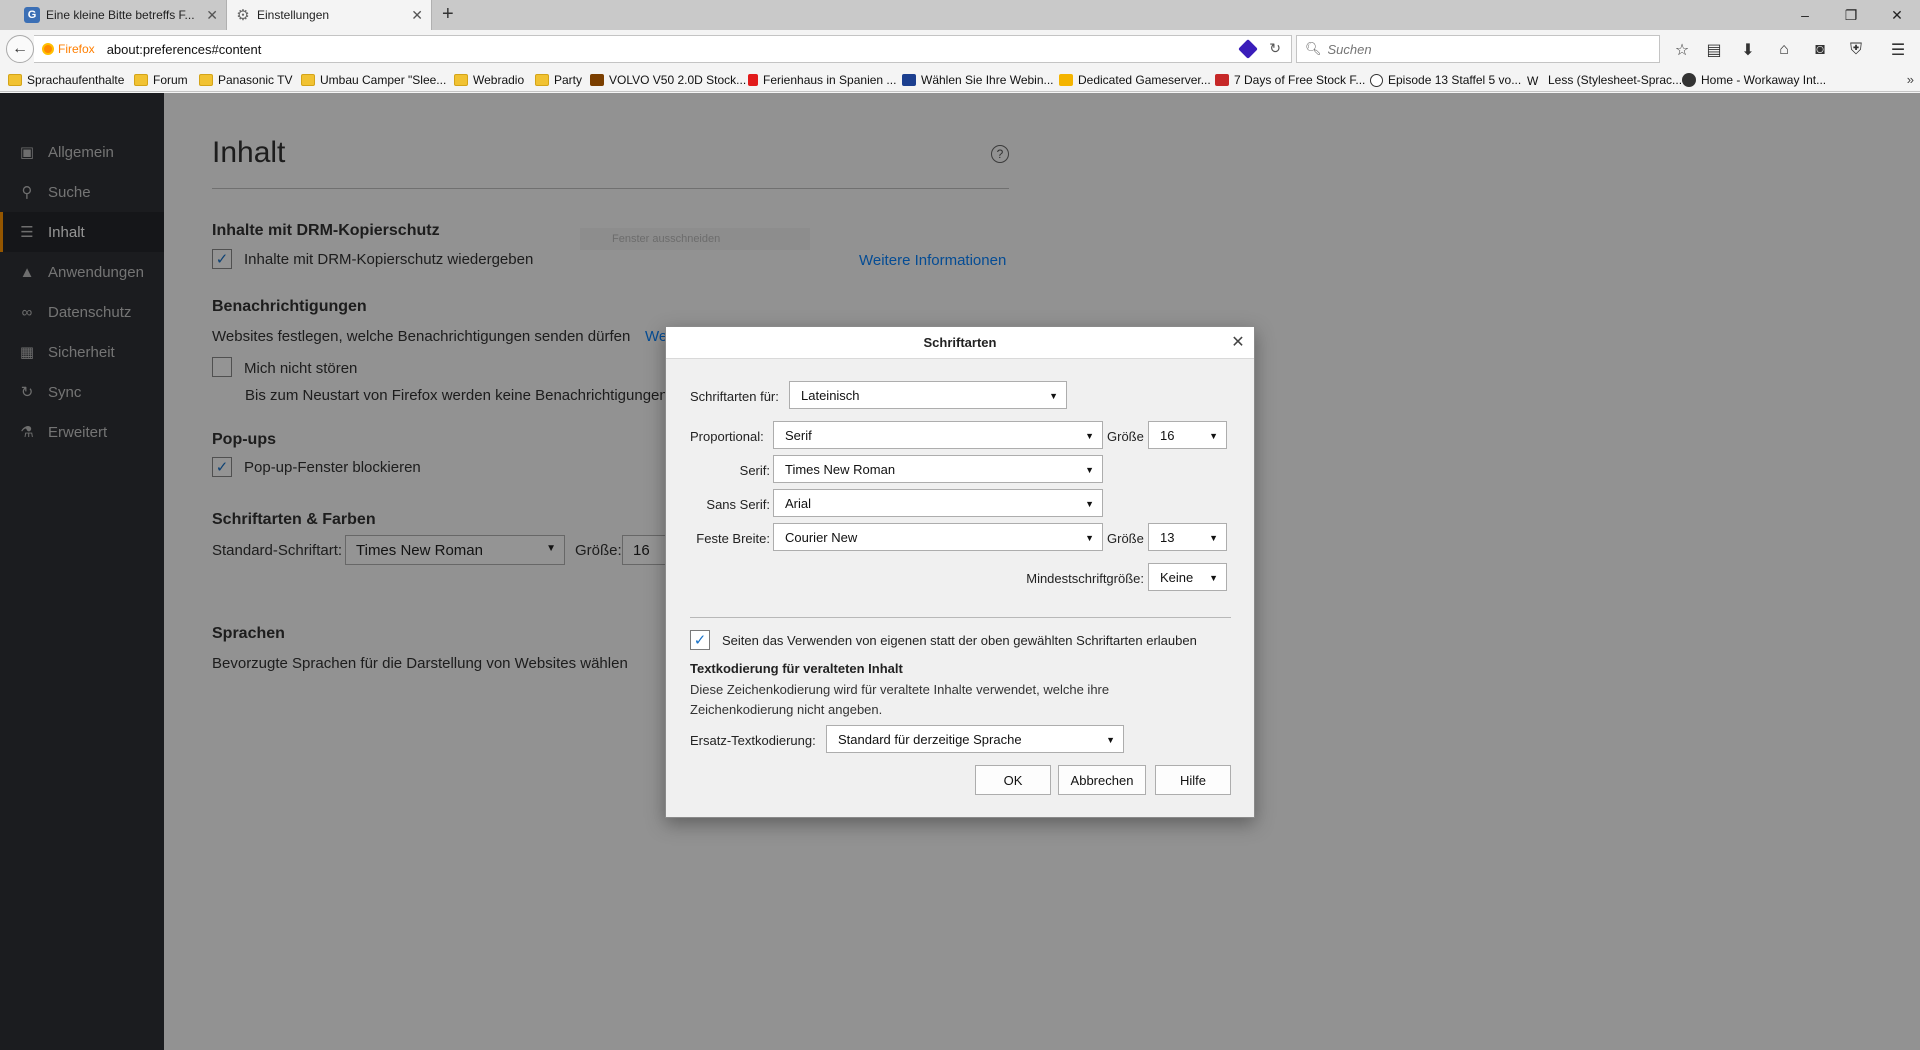 Image resolution: width=1920 pixels, height=1050 pixels. Describe the element at coordinates (821, 537) in the screenshot. I see `monospace-value: Courier New` at that location.